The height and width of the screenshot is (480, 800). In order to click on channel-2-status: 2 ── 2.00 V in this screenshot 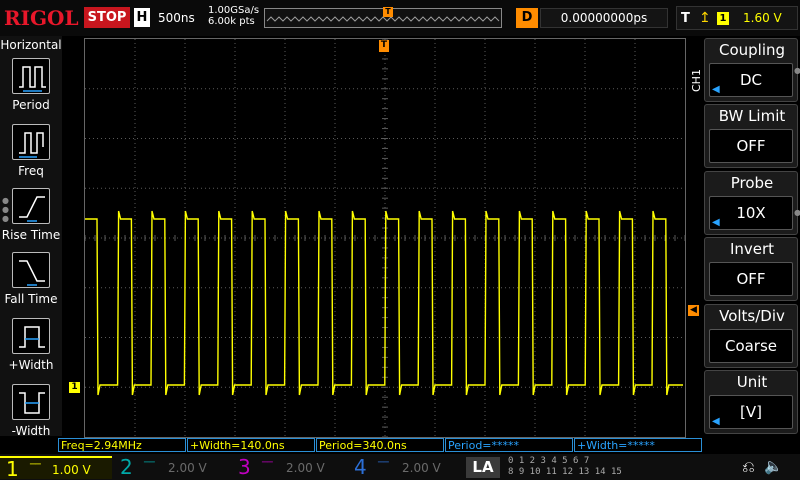, I will do `click(172, 467)`.